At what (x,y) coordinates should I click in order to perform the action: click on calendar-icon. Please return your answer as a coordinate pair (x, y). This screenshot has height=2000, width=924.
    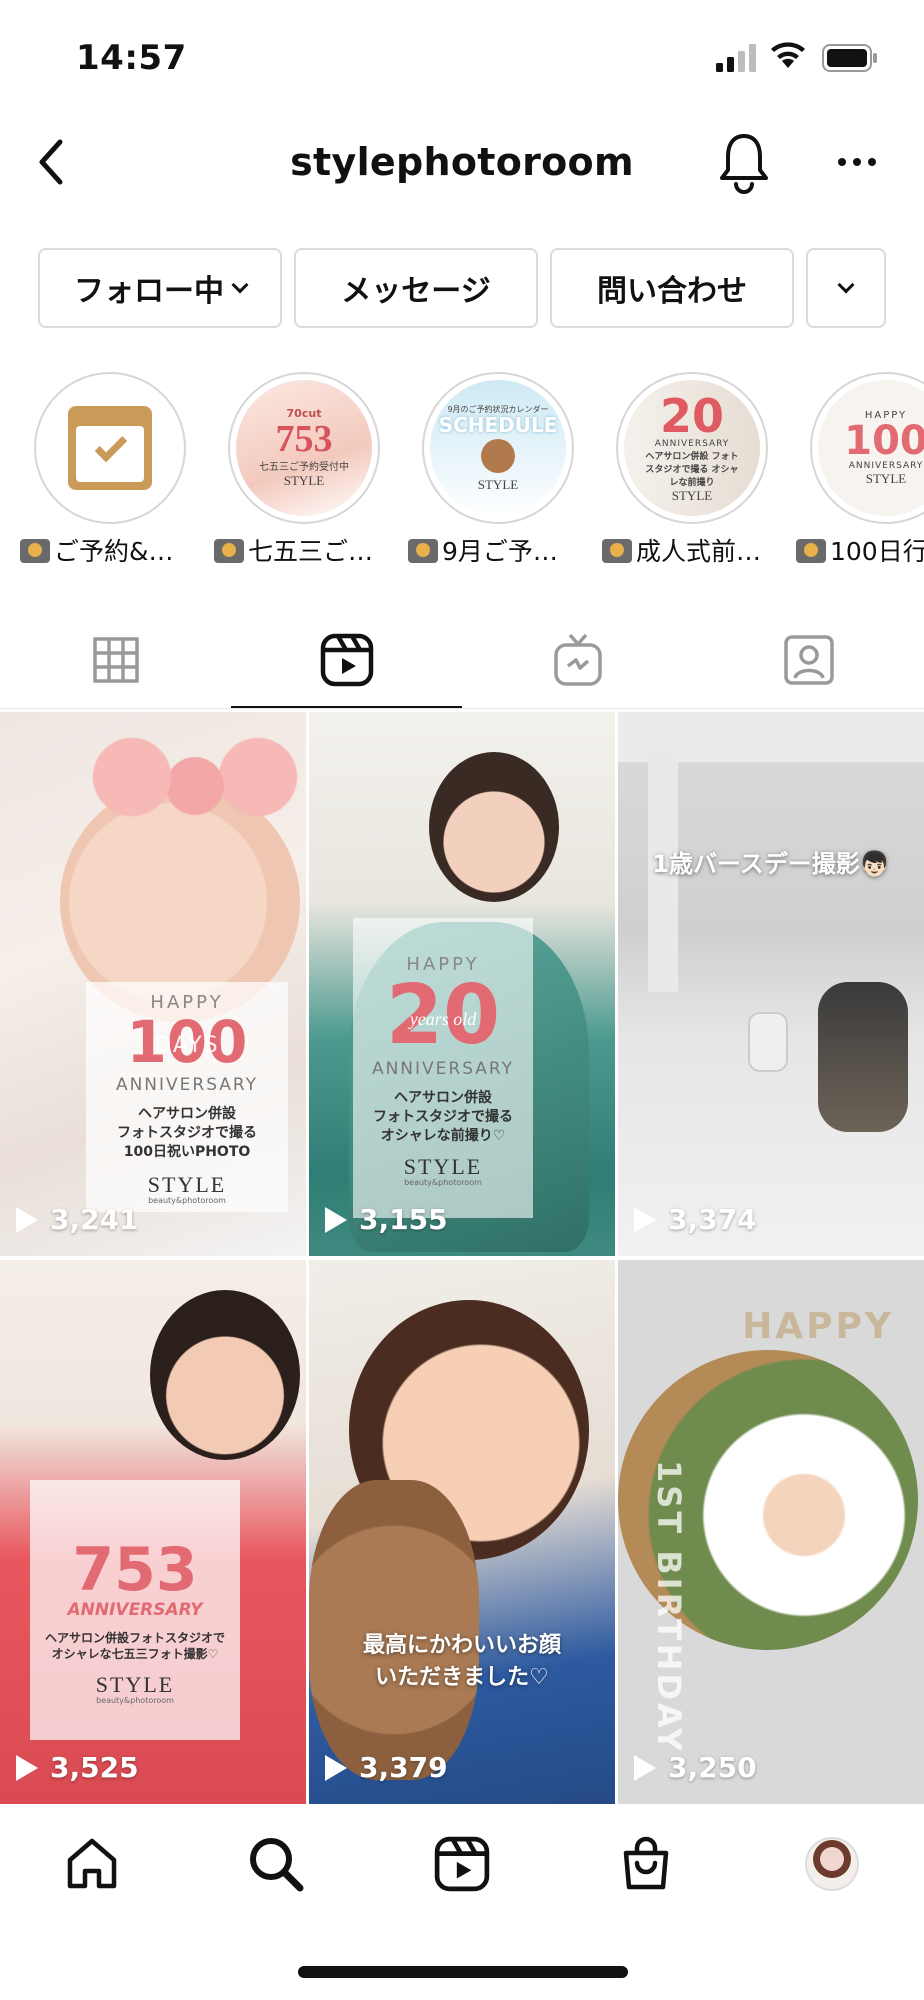
    Looking at the image, I should click on (110, 448).